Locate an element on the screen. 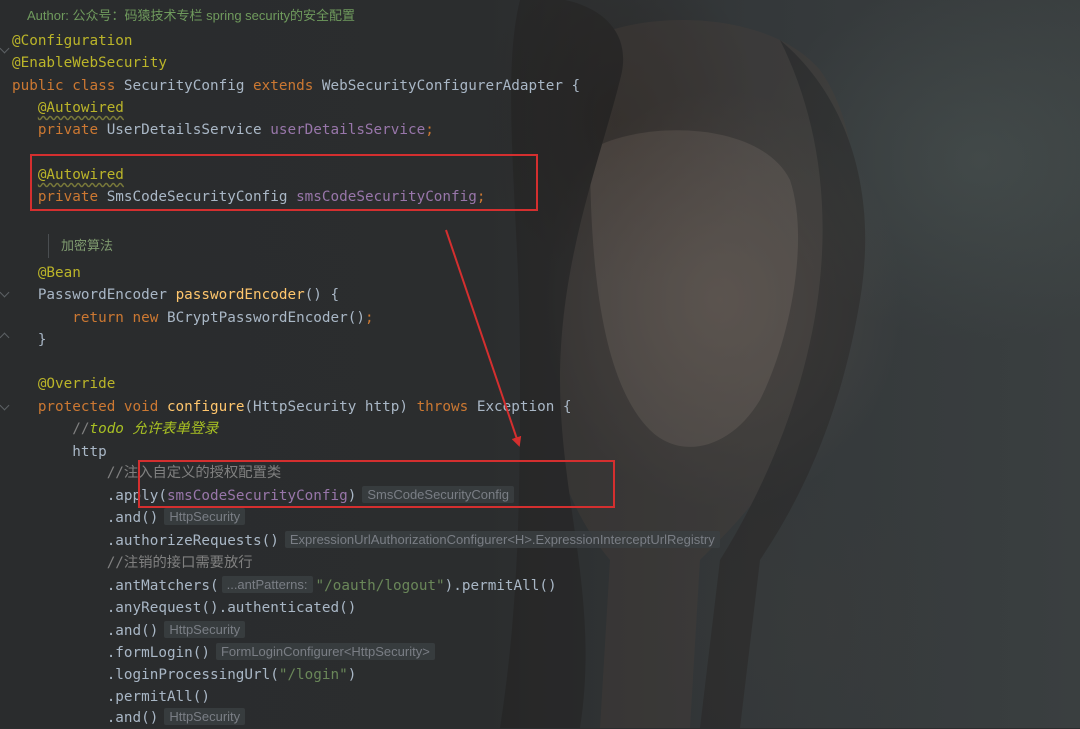 This screenshot has height=729, width=1080. code-line-bean-annotation: @Bean is located at coordinates (46, 273).